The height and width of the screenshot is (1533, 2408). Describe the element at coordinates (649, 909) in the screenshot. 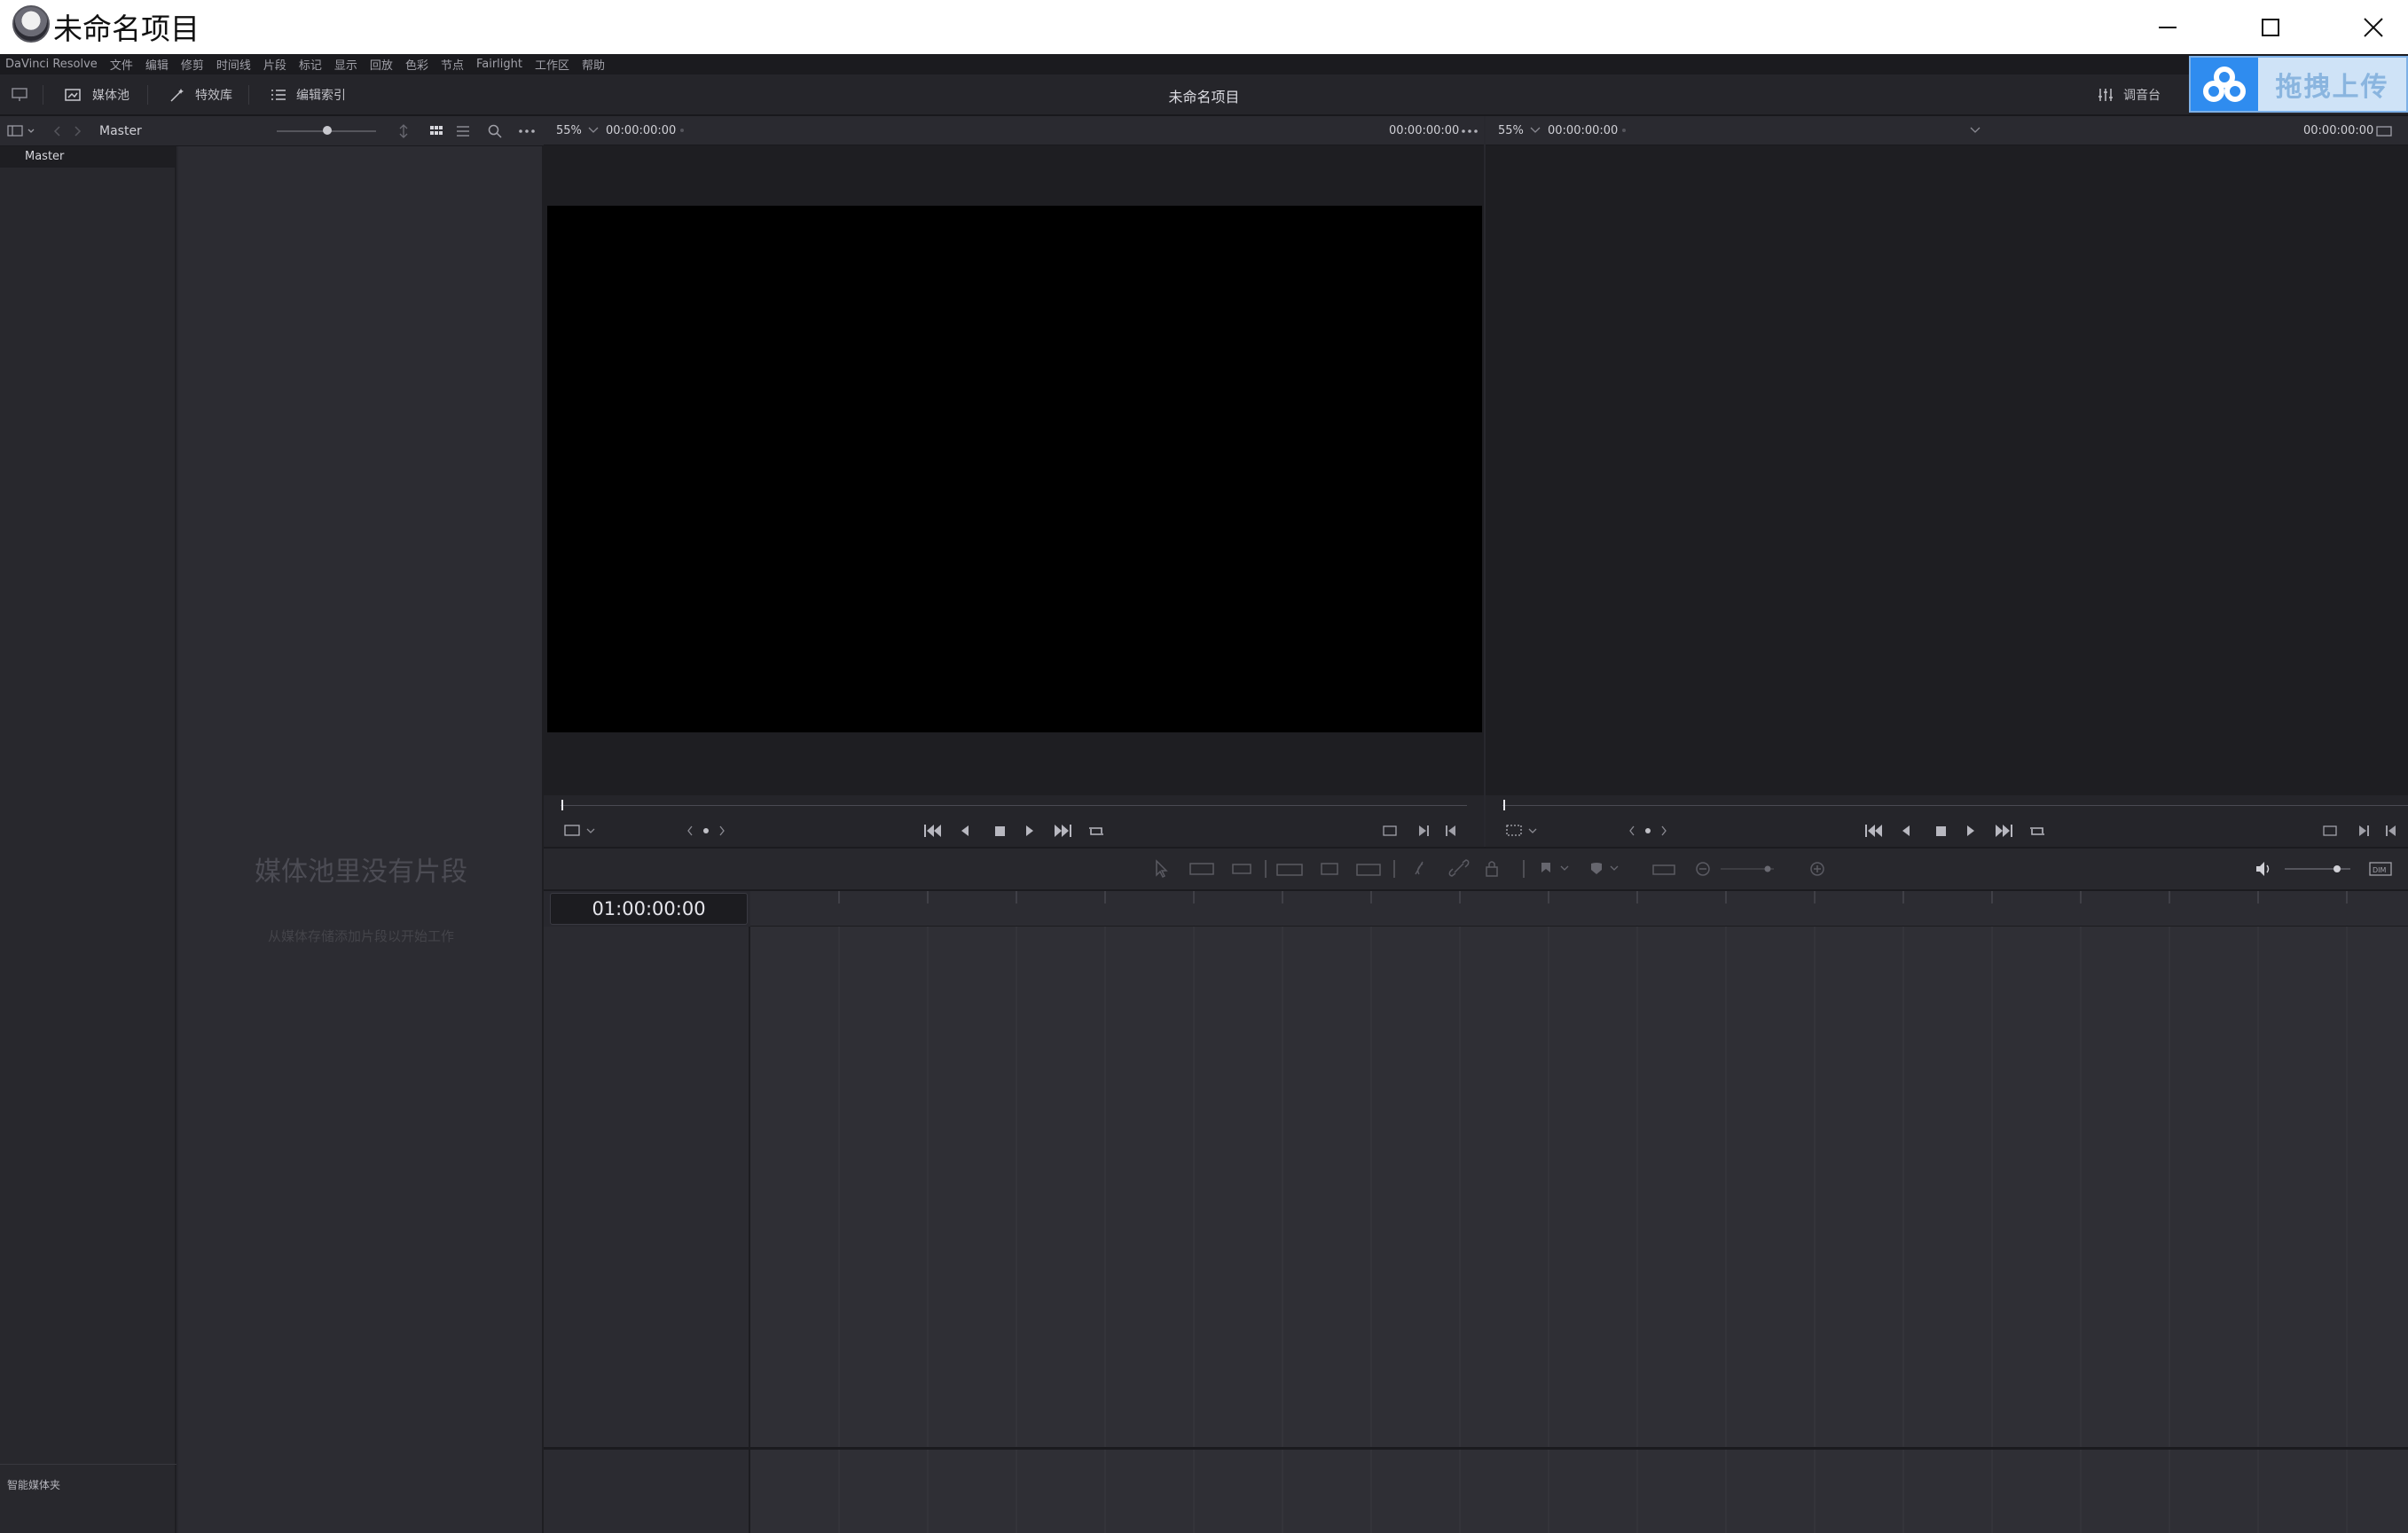

I see `timeline-timecode: 01:00:00:00` at that location.